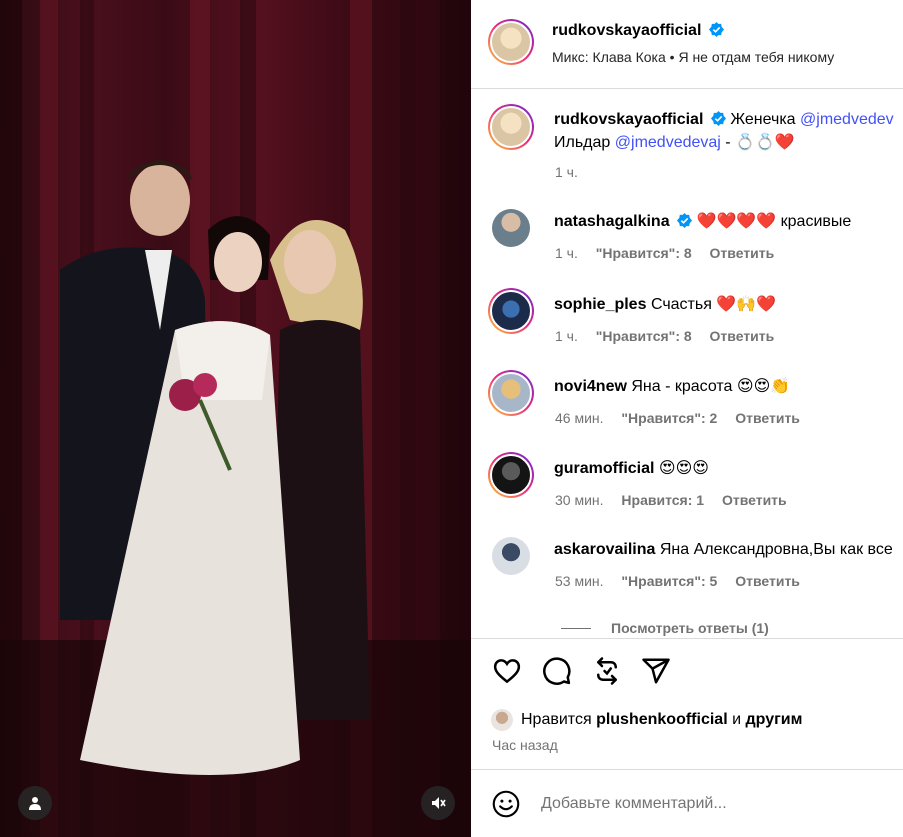  What do you see at coordinates (511, 127) in the screenshot?
I see `caption-author-avatar` at bounding box center [511, 127].